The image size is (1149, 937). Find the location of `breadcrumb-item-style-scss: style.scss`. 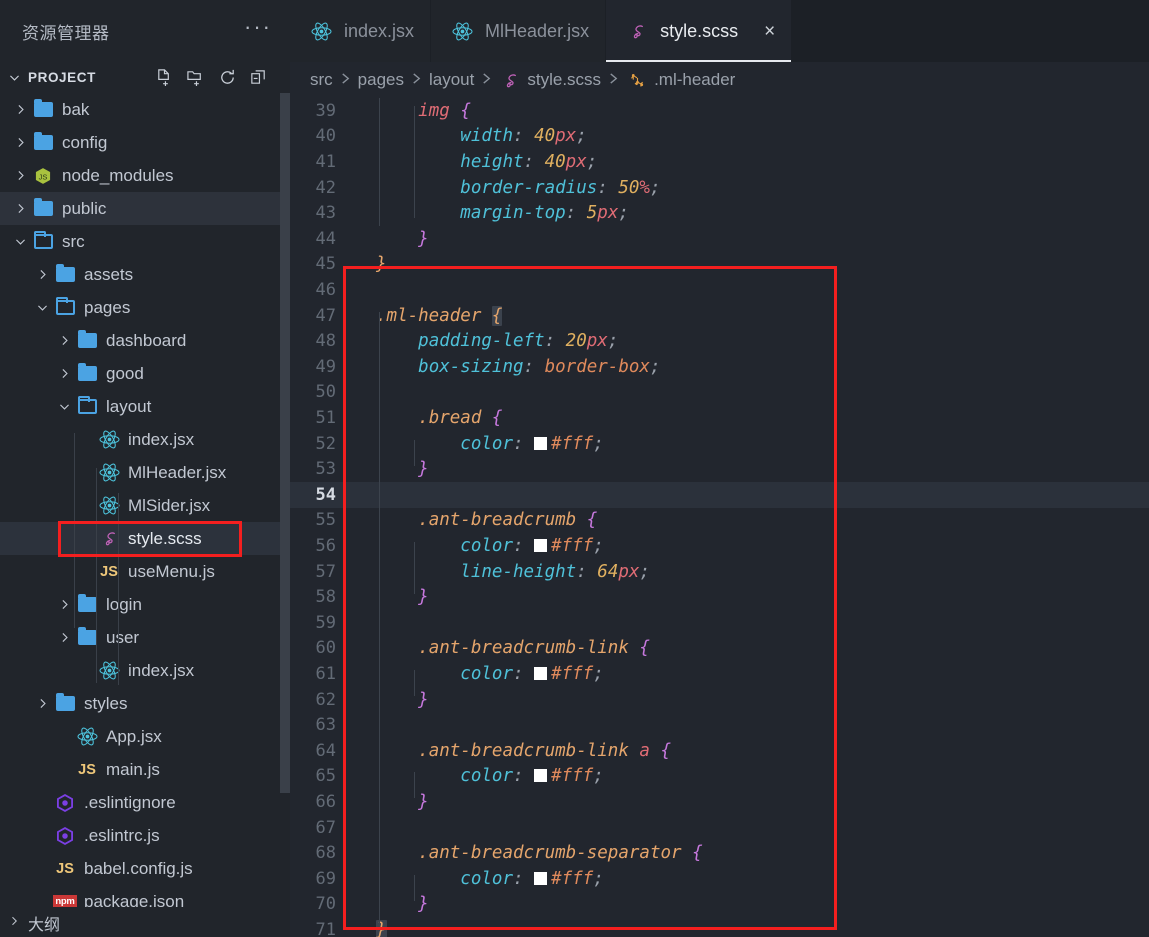

breadcrumb-item-style-scss: style.scss is located at coordinates (550, 80).